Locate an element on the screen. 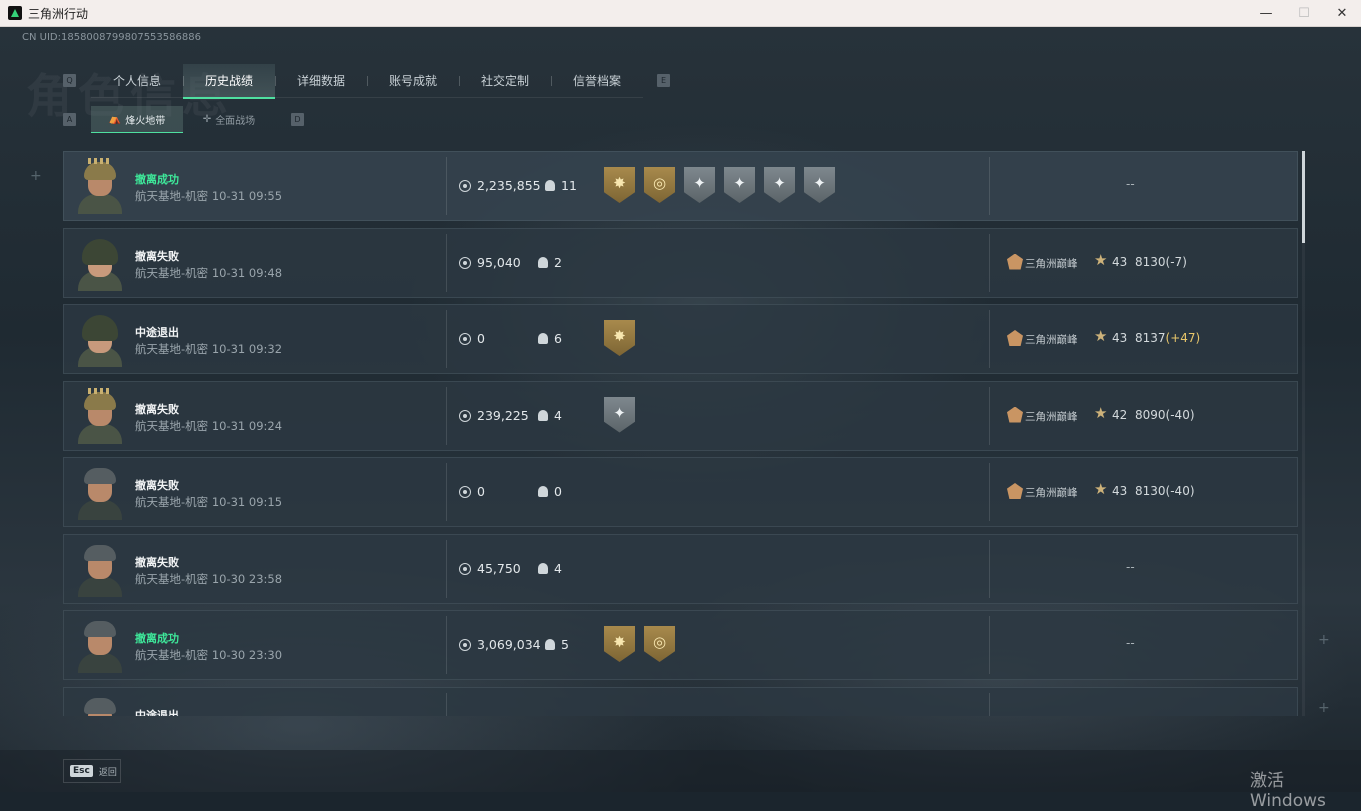  match-meta: 航天基地-机密 10-31 09:55 is located at coordinates (208, 196).